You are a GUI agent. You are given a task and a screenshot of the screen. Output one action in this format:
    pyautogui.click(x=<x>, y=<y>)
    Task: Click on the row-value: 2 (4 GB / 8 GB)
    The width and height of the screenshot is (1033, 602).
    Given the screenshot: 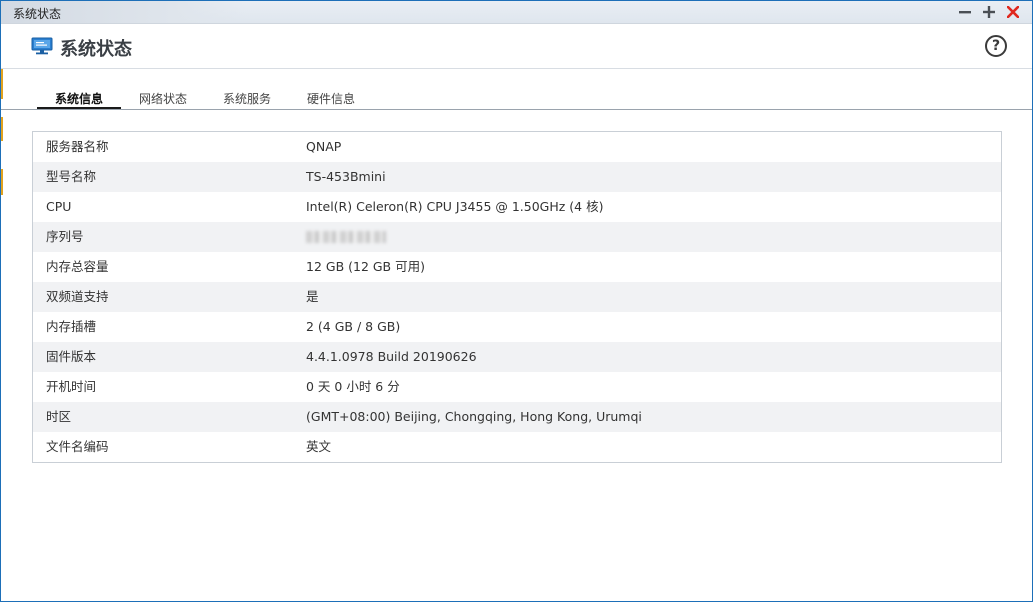 What is the action you would take?
    pyautogui.click(x=353, y=326)
    